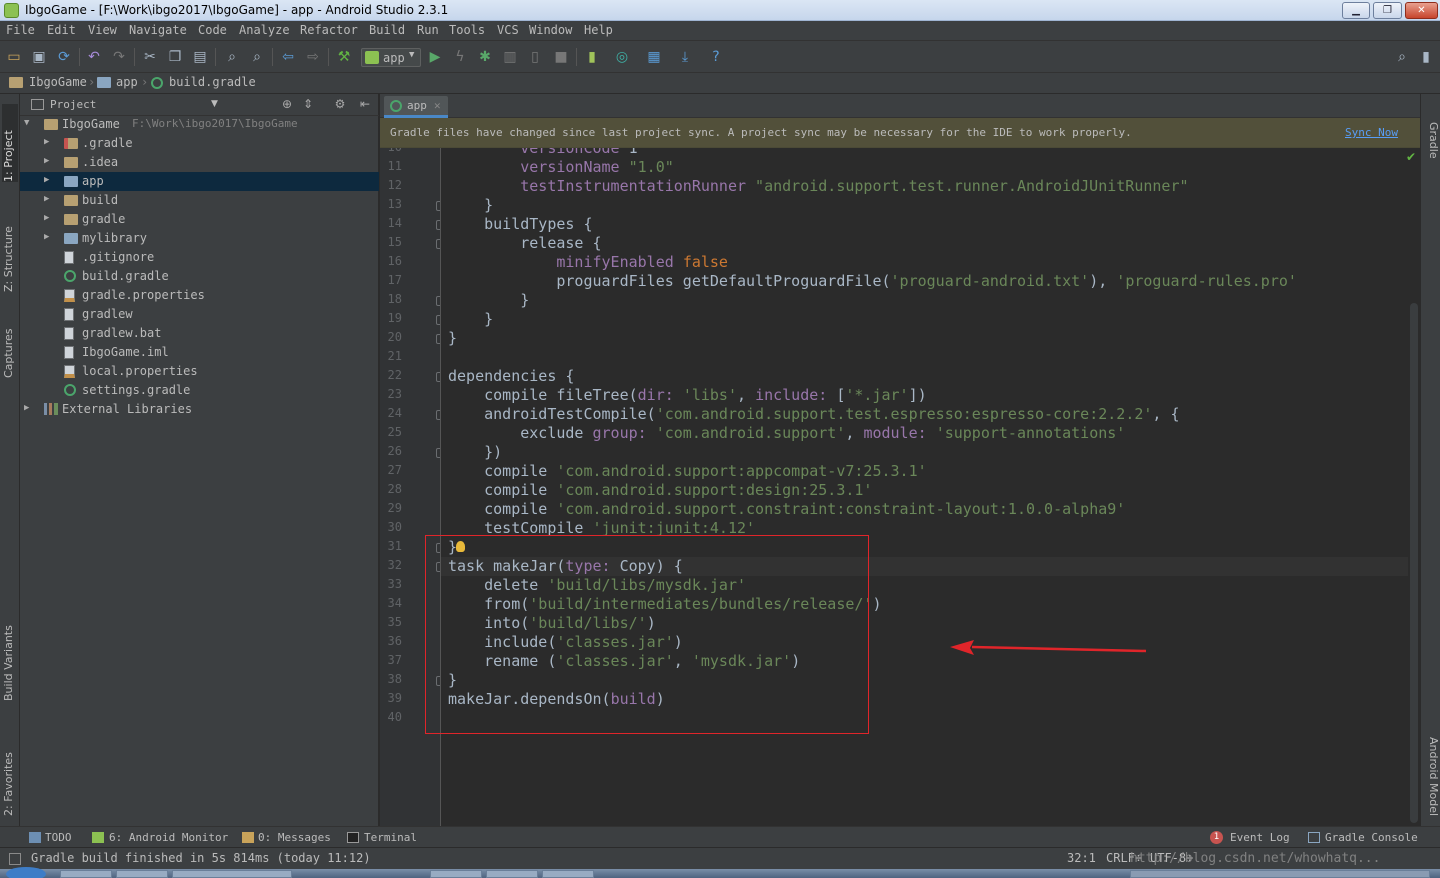  I want to click on maximize-button: ❐, so click(1387, 10).